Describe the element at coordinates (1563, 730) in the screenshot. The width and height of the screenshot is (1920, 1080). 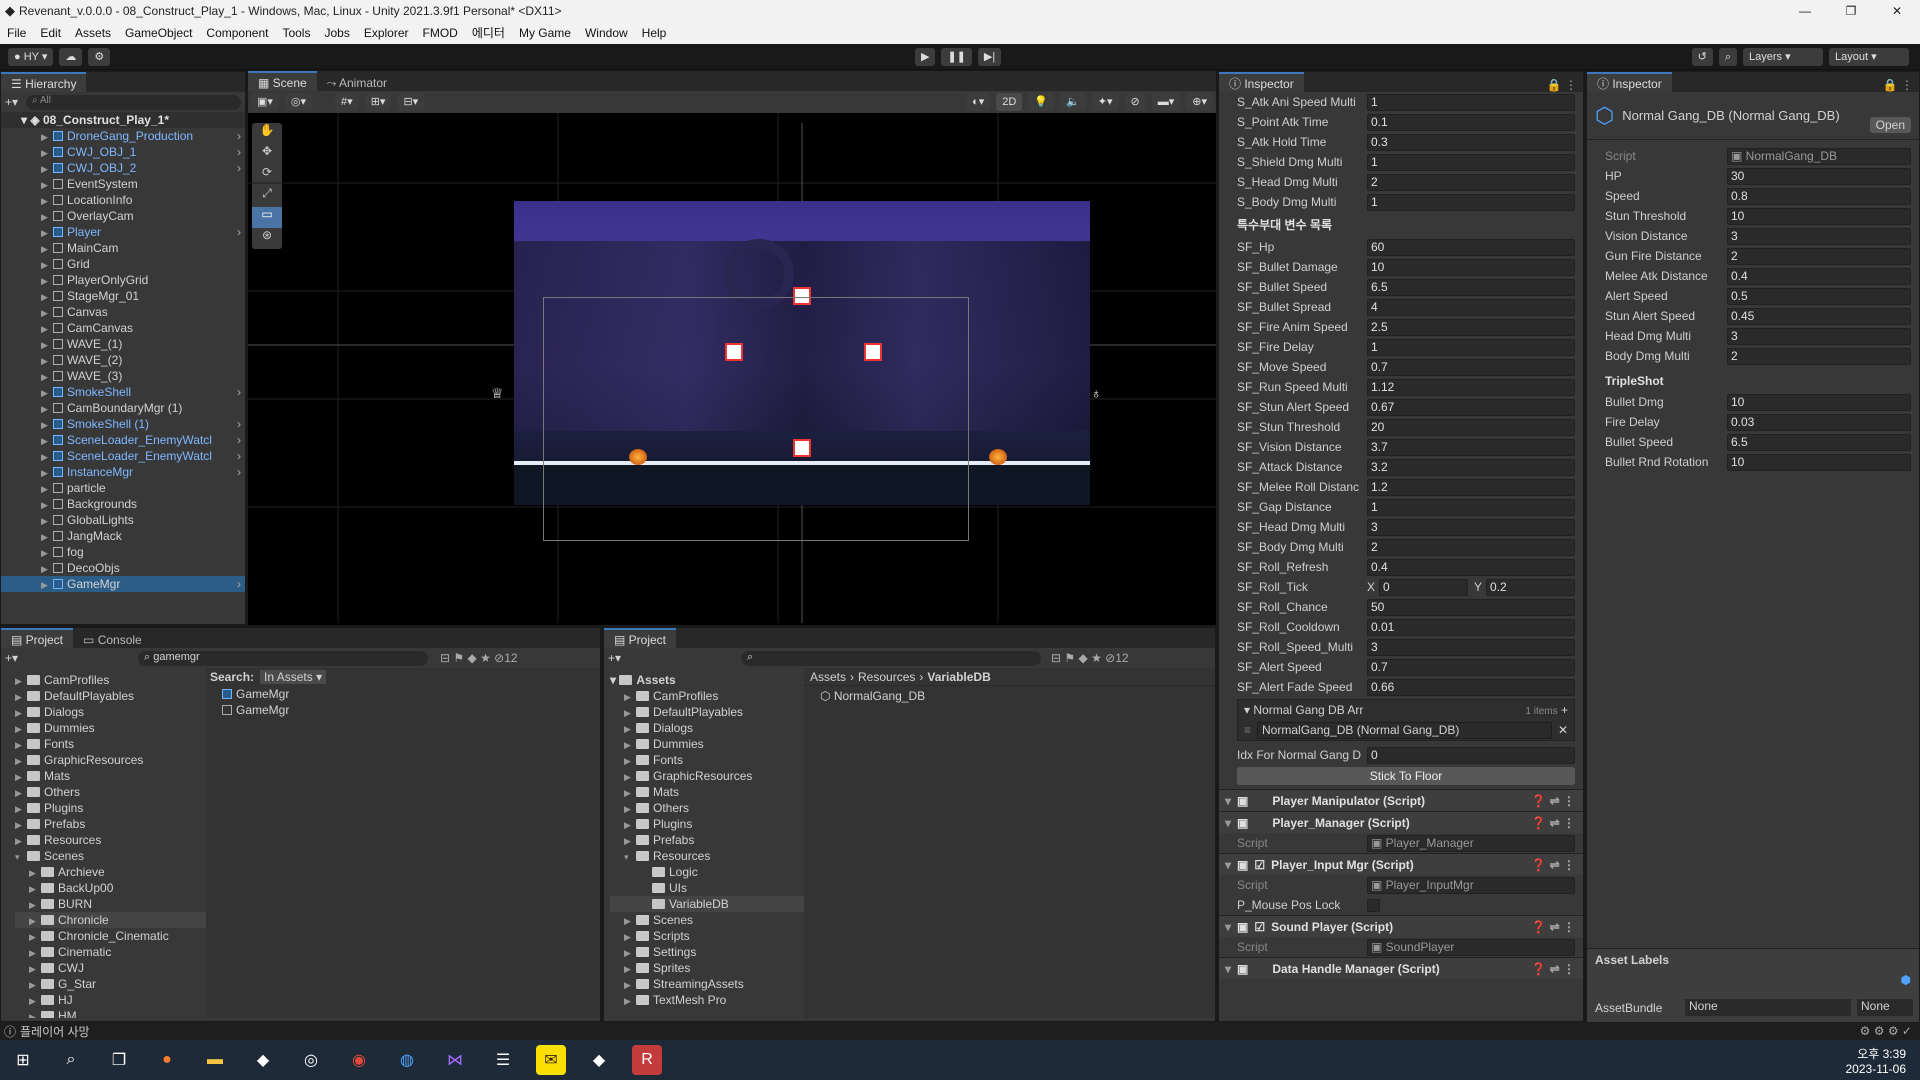
I see `remove-item-icon: ✕` at that location.